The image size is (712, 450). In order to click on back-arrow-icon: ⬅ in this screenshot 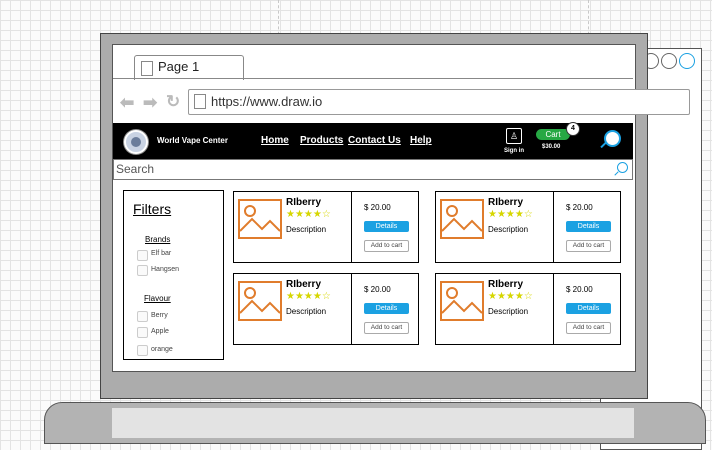, I will do `click(127, 103)`.